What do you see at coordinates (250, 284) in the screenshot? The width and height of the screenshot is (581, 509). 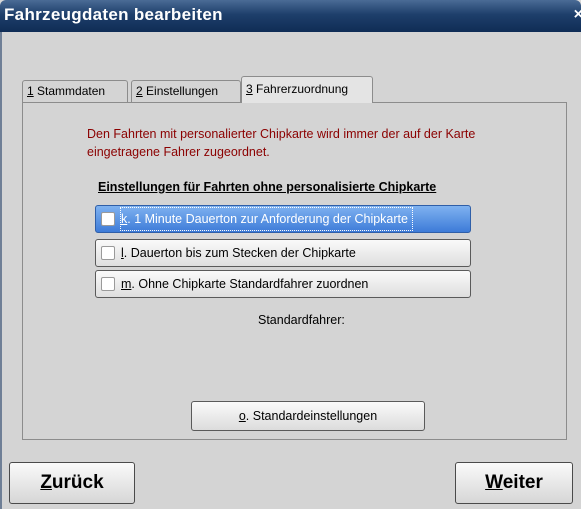 I see `option-label-text: . Ohne Chipkarte Standardfahrer zuordnen` at bounding box center [250, 284].